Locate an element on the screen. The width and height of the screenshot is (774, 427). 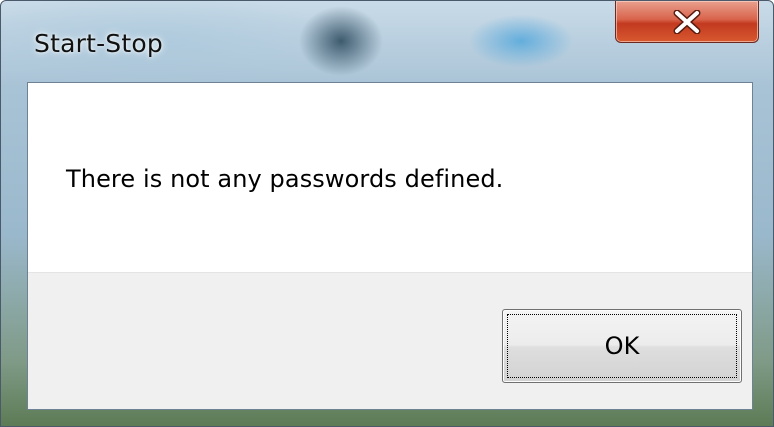
ok-button: OK is located at coordinates (622, 346).